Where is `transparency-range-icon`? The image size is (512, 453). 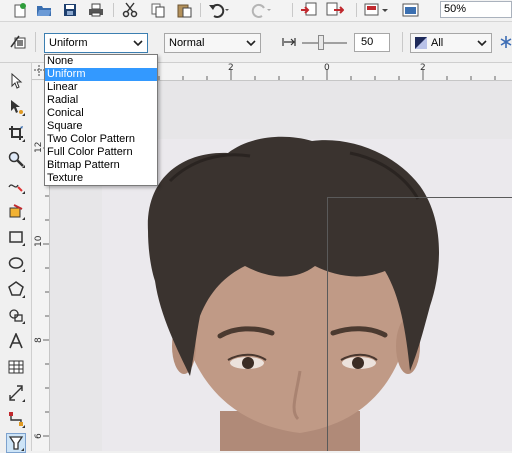
transparency-range-icon is located at coordinates (289, 42).